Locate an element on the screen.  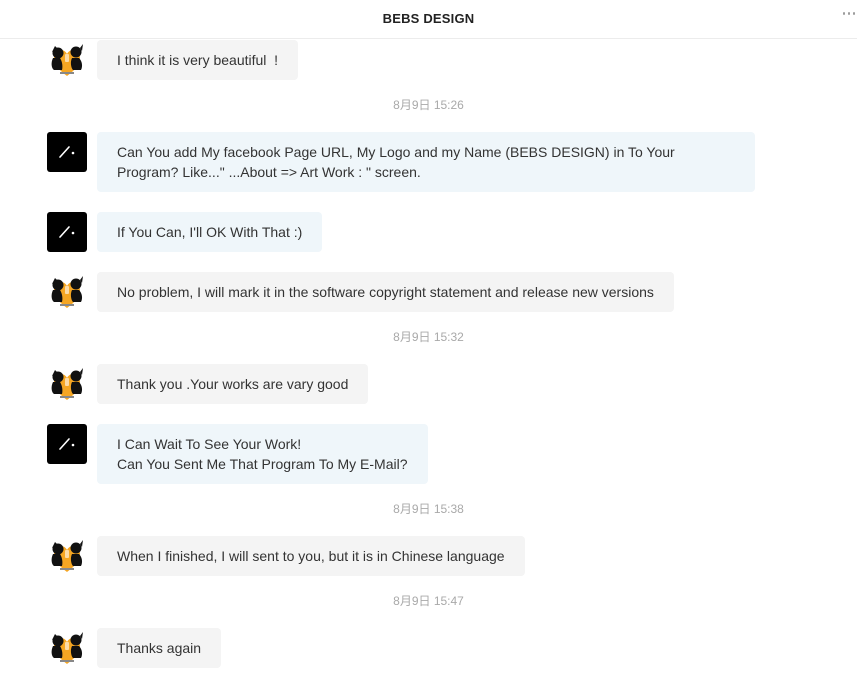
message-row: Thanks again is located at coordinates (134, 648).